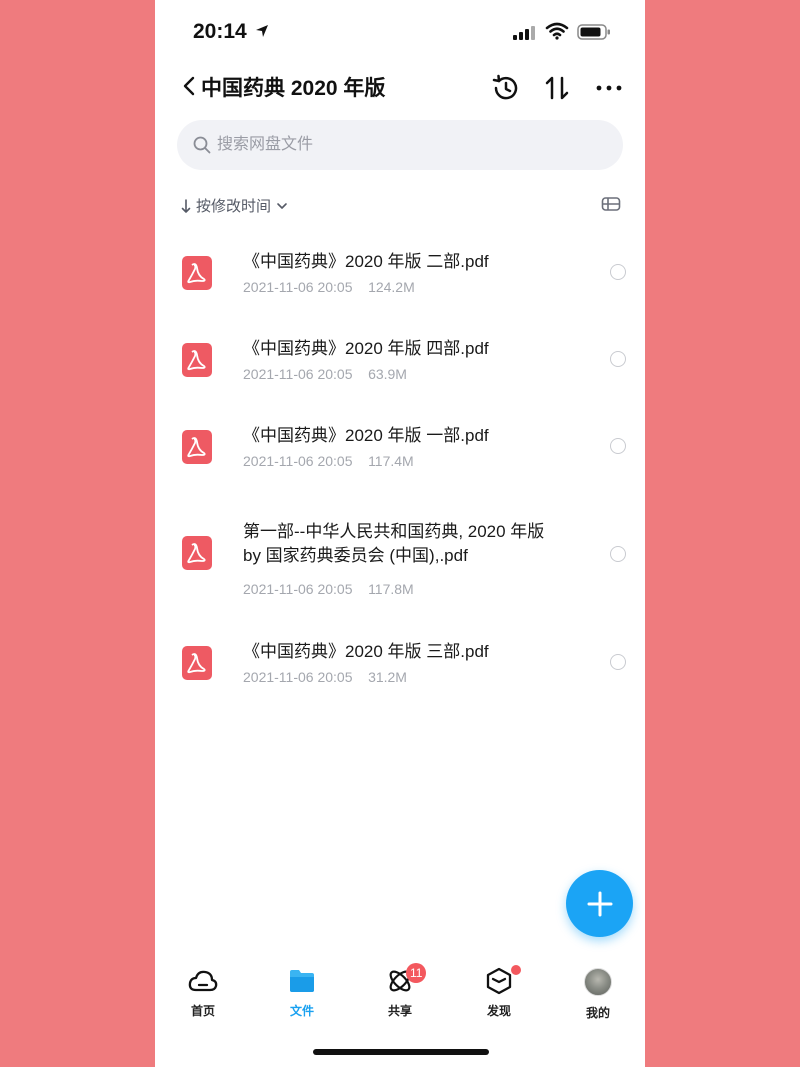 This screenshot has width=800, height=1067. Describe the element at coordinates (366, 261) in the screenshot. I see `file-name: 《中国药典》2020 年版 二部.pdf` at that location.